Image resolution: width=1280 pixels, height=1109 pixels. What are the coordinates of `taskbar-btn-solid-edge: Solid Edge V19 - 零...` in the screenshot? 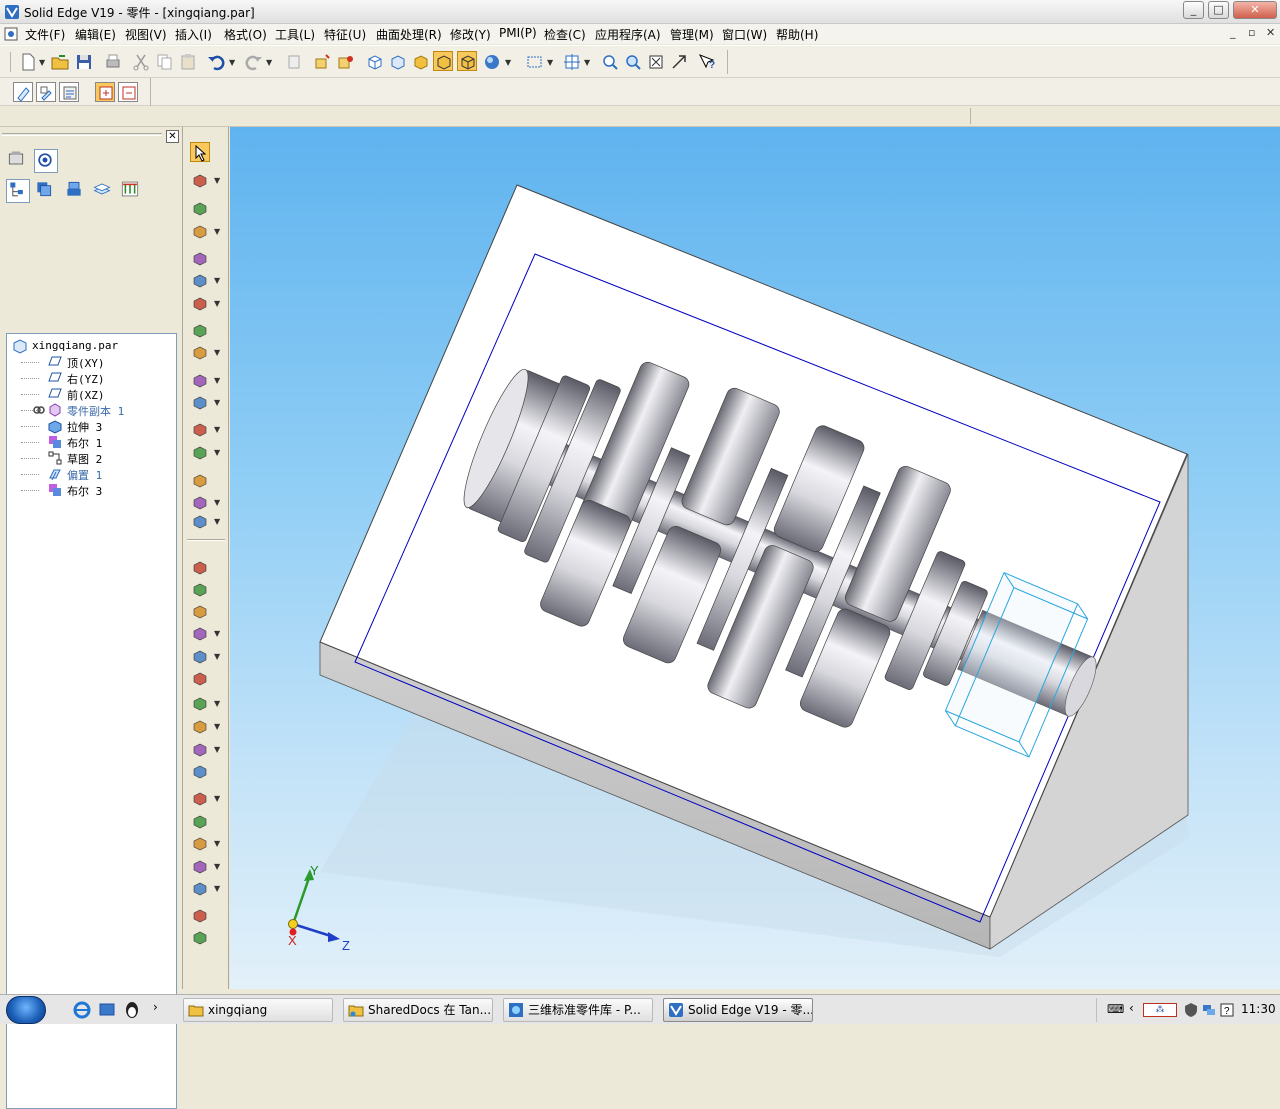 It's located at (738, 1010).